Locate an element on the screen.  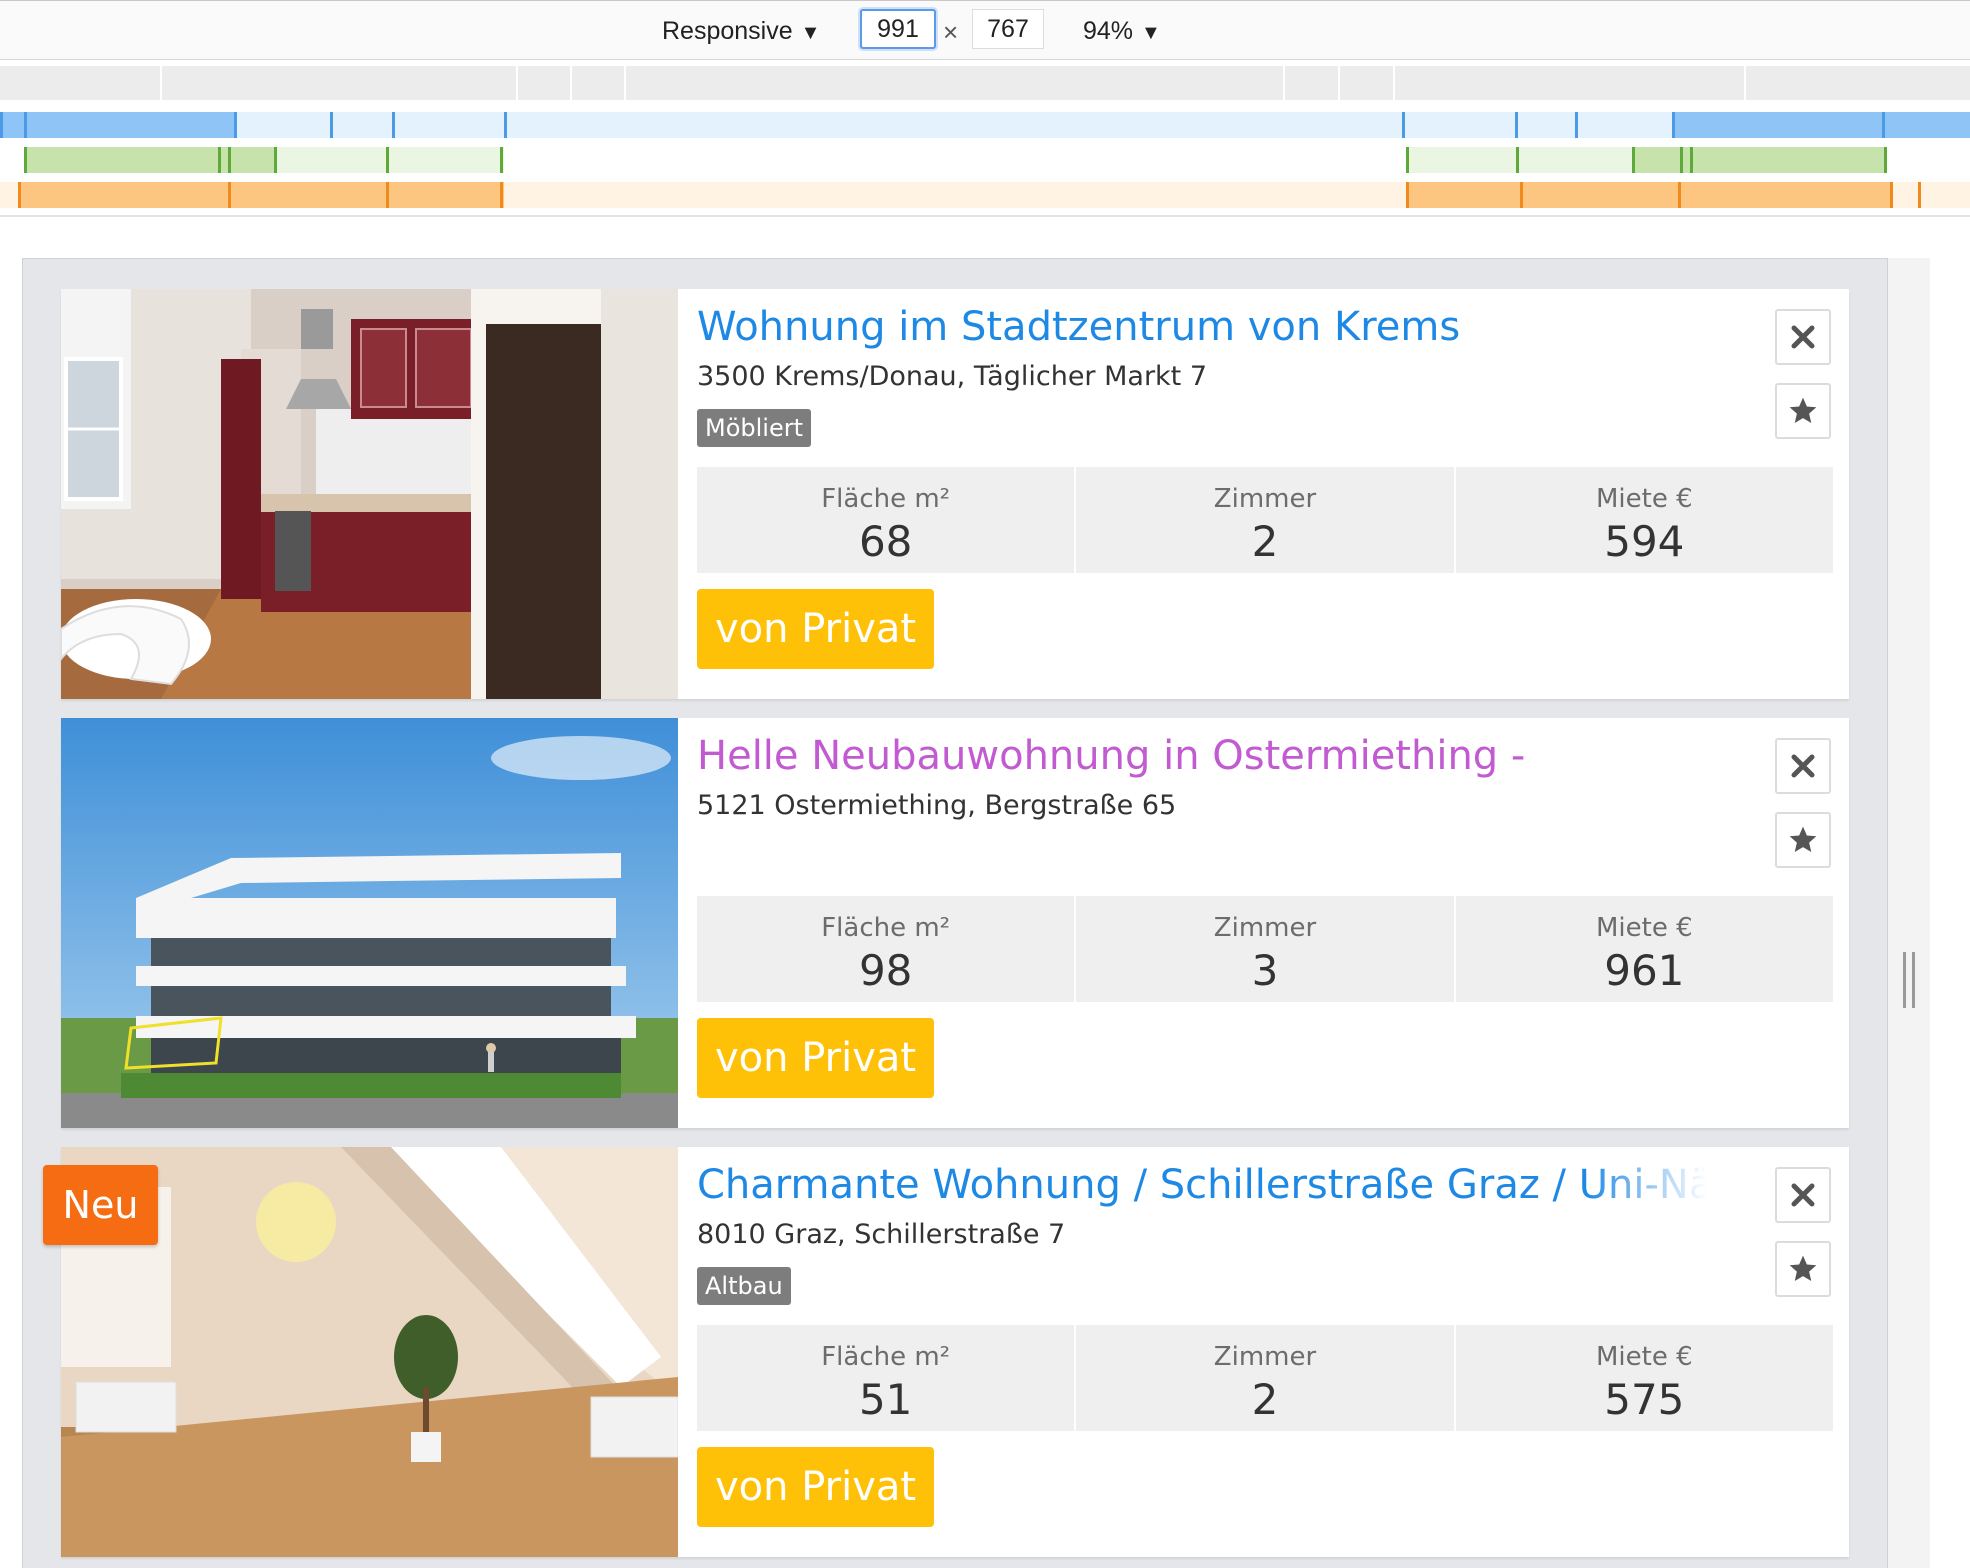
listing-stats: Fläche m² 68 Zimmer 2 Miete € 594 is located at coordinates (1265, 520).